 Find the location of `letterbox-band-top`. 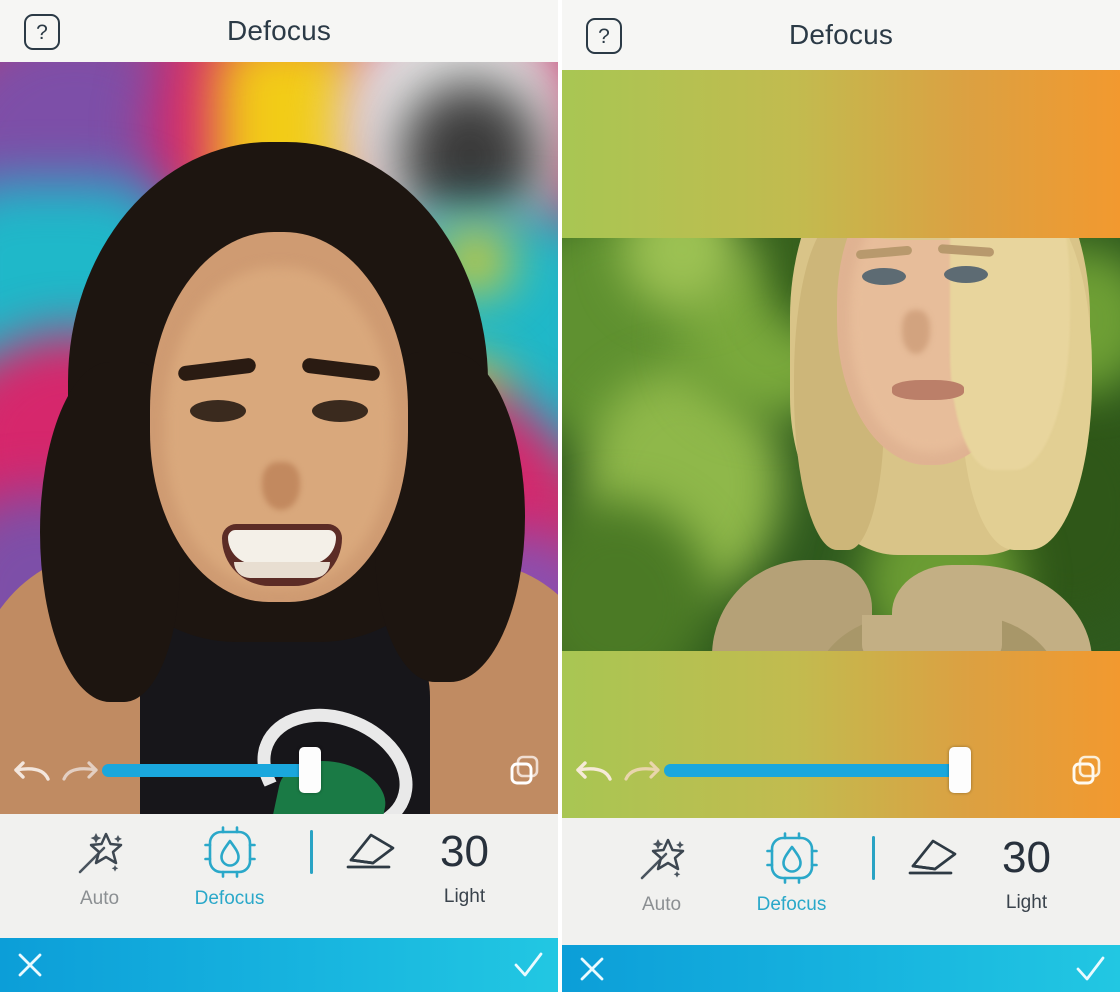

letterbox-band-top is located at coordinates (841, 154).